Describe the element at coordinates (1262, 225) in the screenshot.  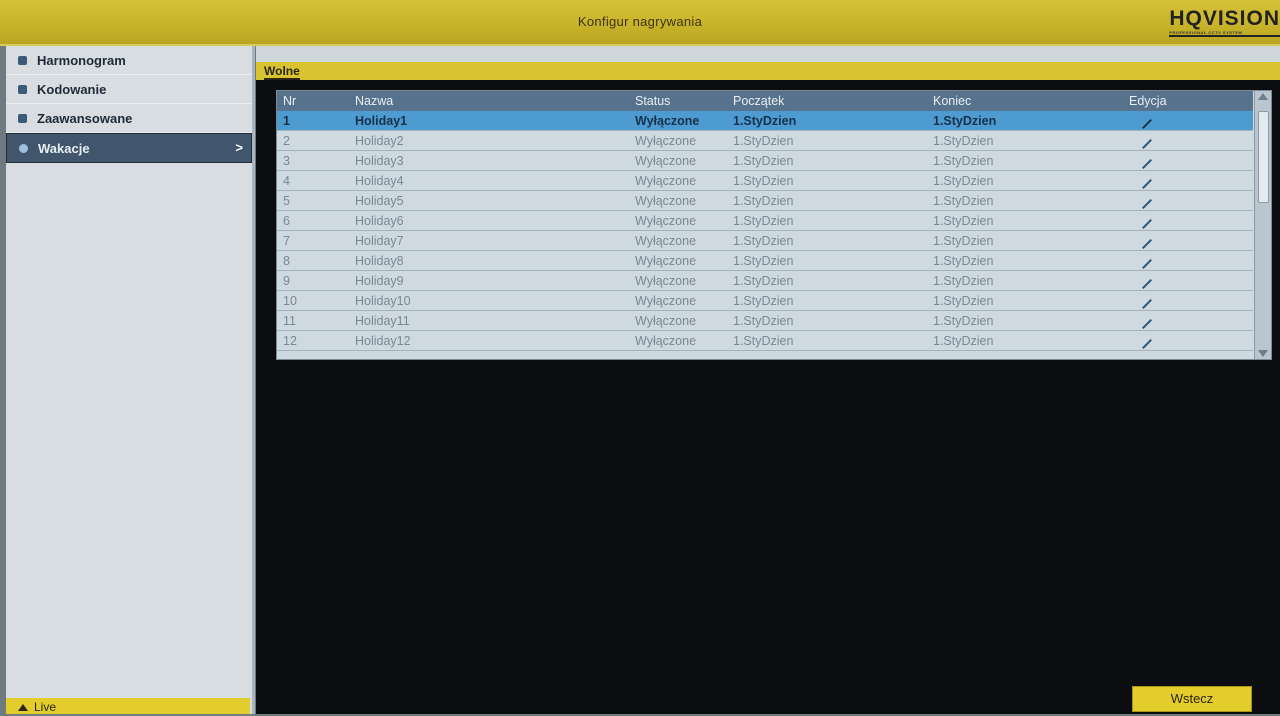
I see `table-scrollbar` at that location.